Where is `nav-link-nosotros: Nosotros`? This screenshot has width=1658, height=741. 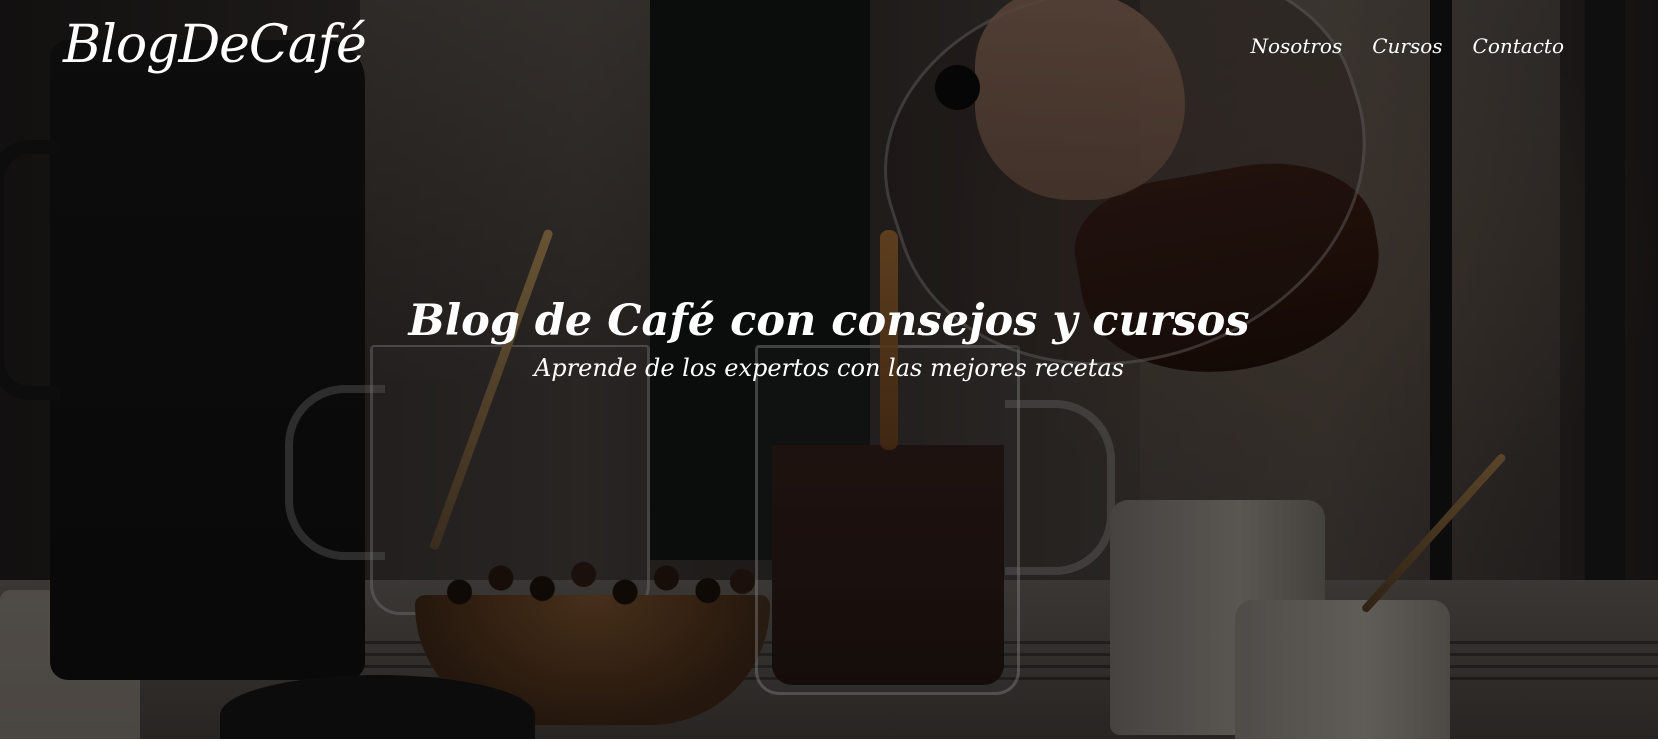
nav-link-nosotros: Nosotros is located at coordinates (1296, 46).